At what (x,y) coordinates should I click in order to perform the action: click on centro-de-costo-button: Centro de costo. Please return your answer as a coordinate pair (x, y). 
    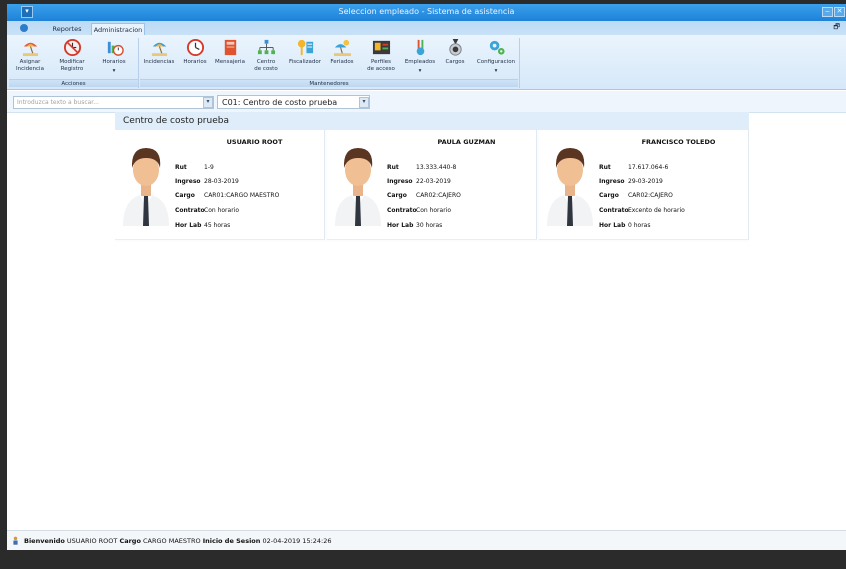
    Looking at the image, I should click on (266, 58).